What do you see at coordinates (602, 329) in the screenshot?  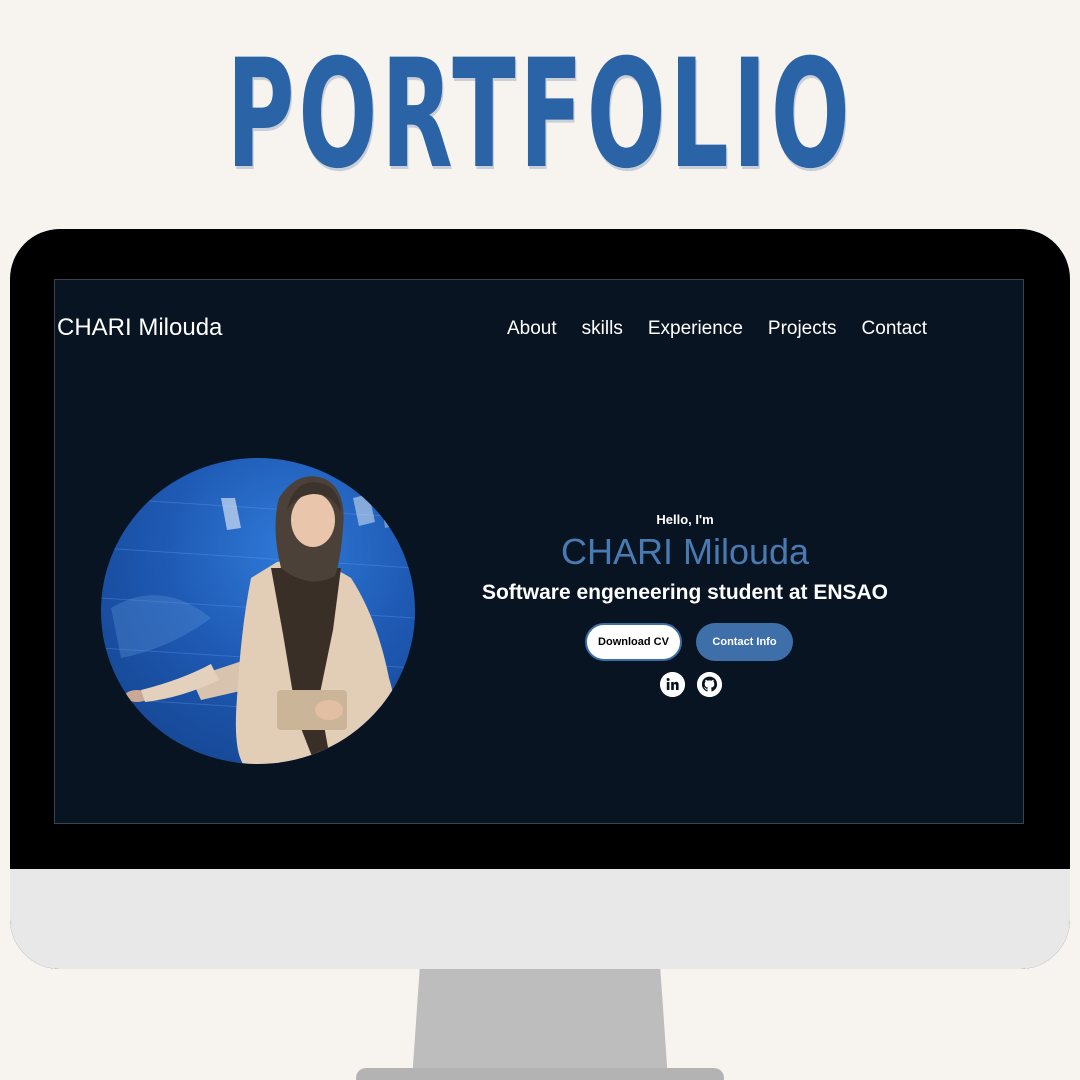 I see `nav-skills: skills` at bounding box center [602, 329].